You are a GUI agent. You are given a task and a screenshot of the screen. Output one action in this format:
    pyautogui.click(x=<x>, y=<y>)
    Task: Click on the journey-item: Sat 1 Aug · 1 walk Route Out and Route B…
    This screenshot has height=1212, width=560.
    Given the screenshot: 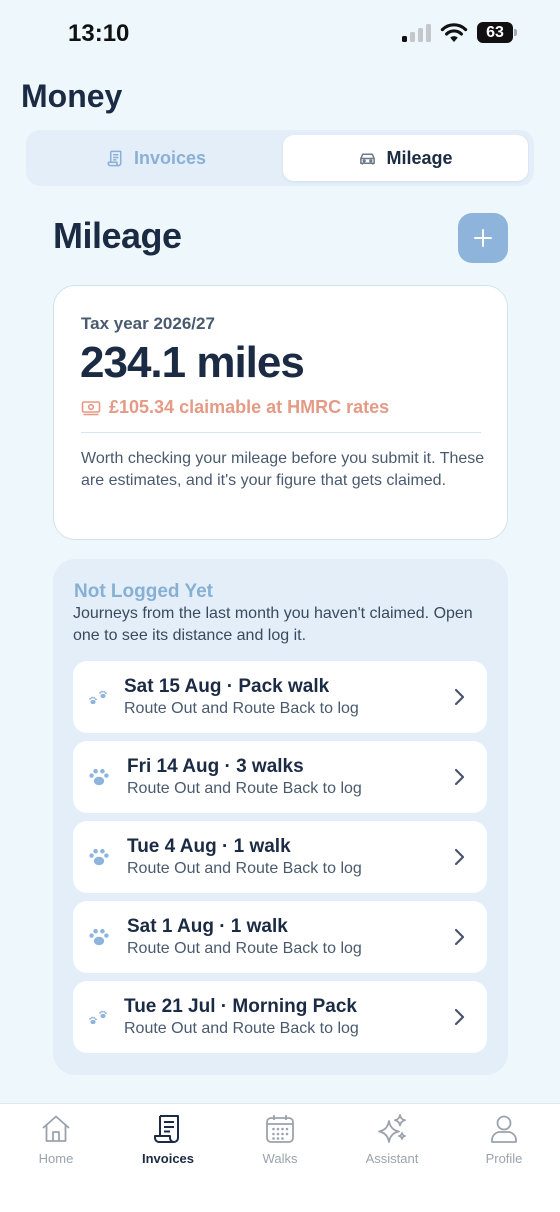 What is the action you would take?
    pyautogui.click(x=280, y=937)
    